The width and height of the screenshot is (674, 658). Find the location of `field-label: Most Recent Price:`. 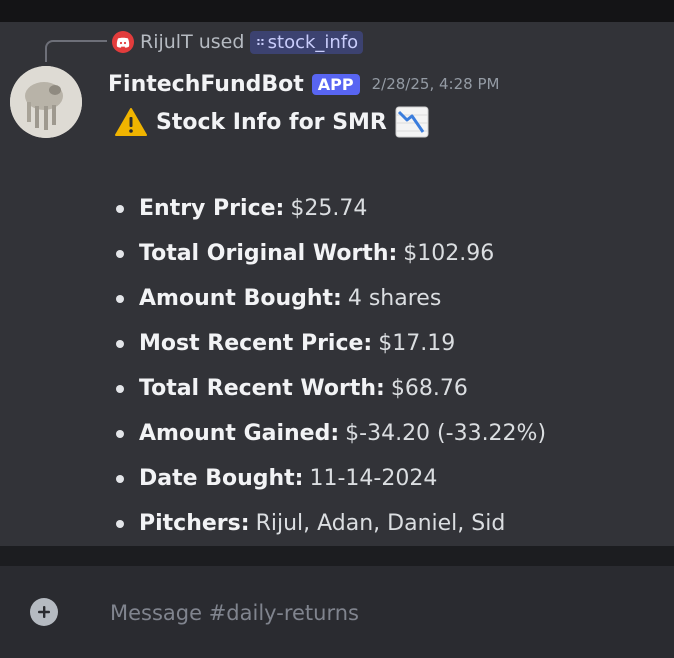

field-label: Most Recent Price: is located at coordinates (256, 343).